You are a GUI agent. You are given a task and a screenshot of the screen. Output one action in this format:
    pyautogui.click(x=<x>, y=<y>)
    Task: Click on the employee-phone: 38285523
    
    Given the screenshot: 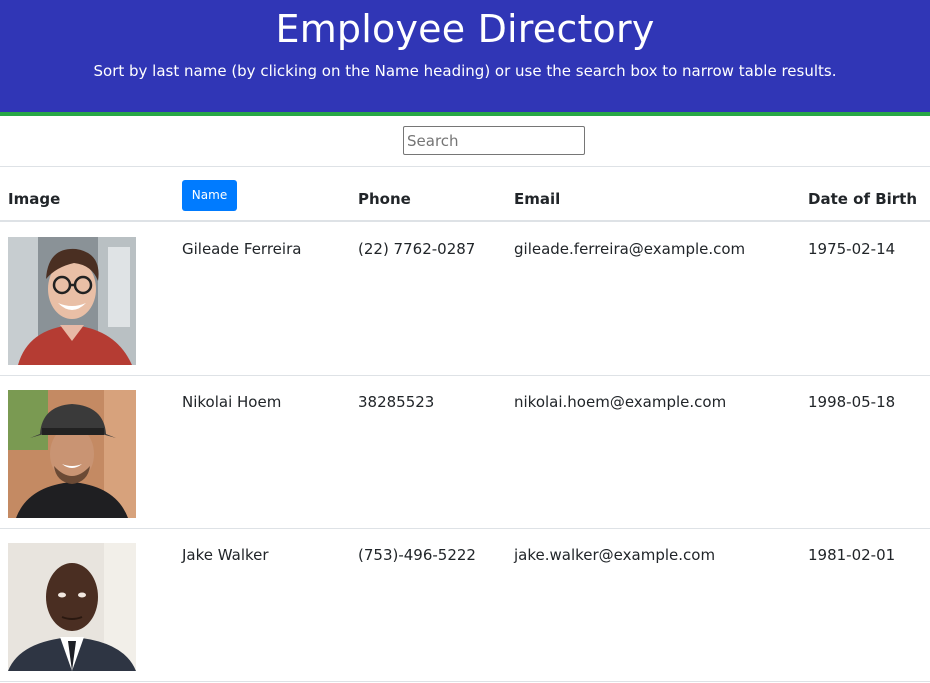 What is the action you would take?
    pyautogui.click(x=396, y=402)
    